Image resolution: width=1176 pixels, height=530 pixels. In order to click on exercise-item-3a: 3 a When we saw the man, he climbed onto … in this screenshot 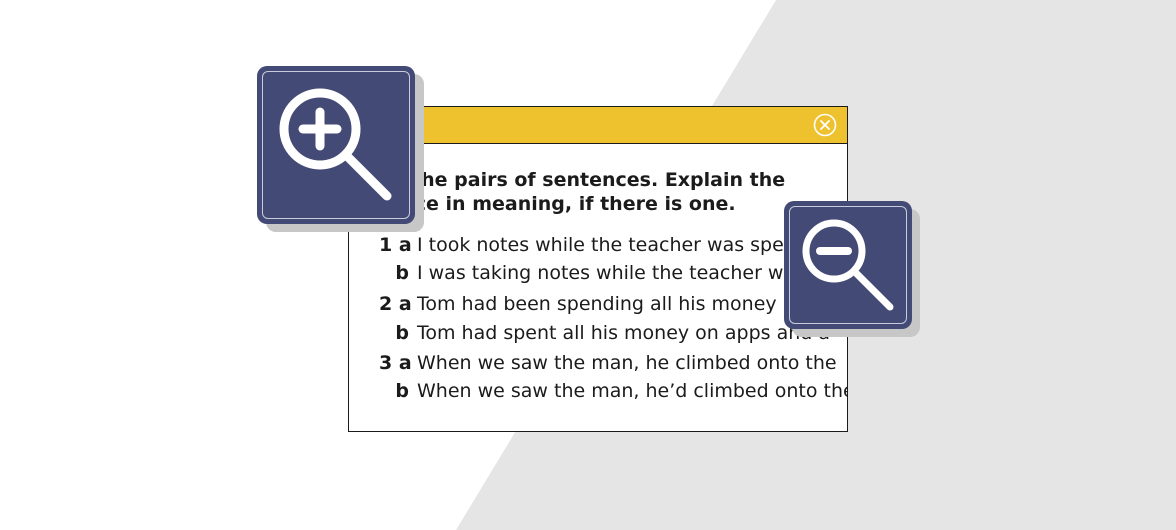, I will do `click(608, 363)`.